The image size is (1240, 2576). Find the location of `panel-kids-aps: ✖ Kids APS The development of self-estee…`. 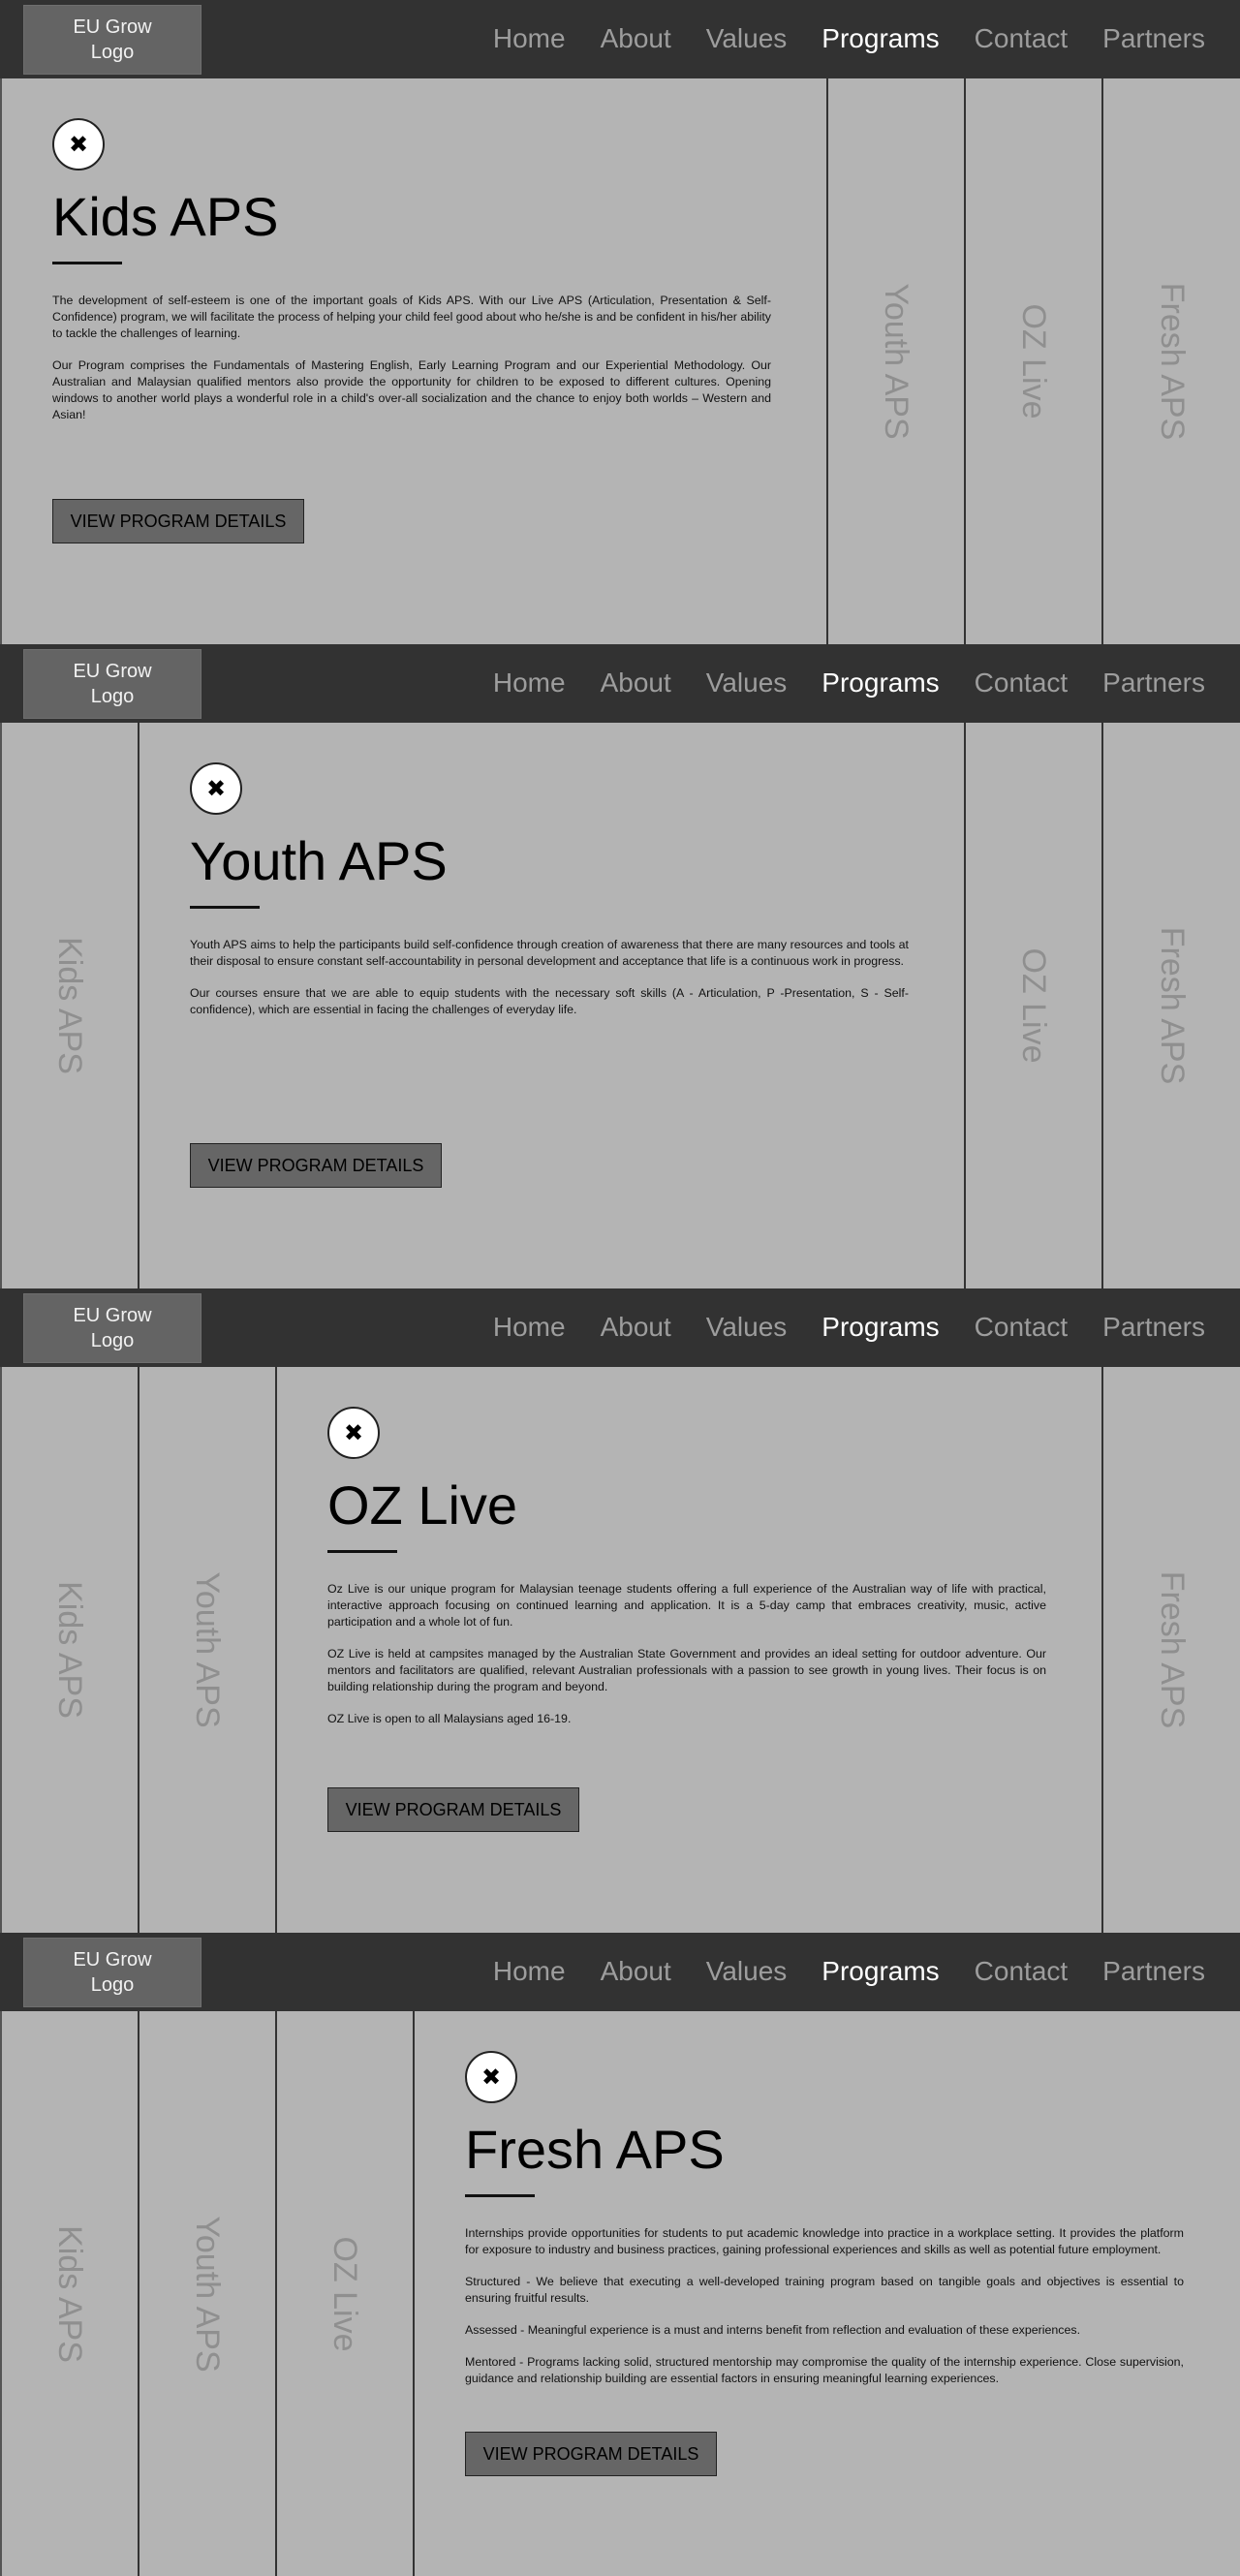

panel-kids-aps: ✖ Kids APS The development of self-estee… is located at coordinates (413, 361).